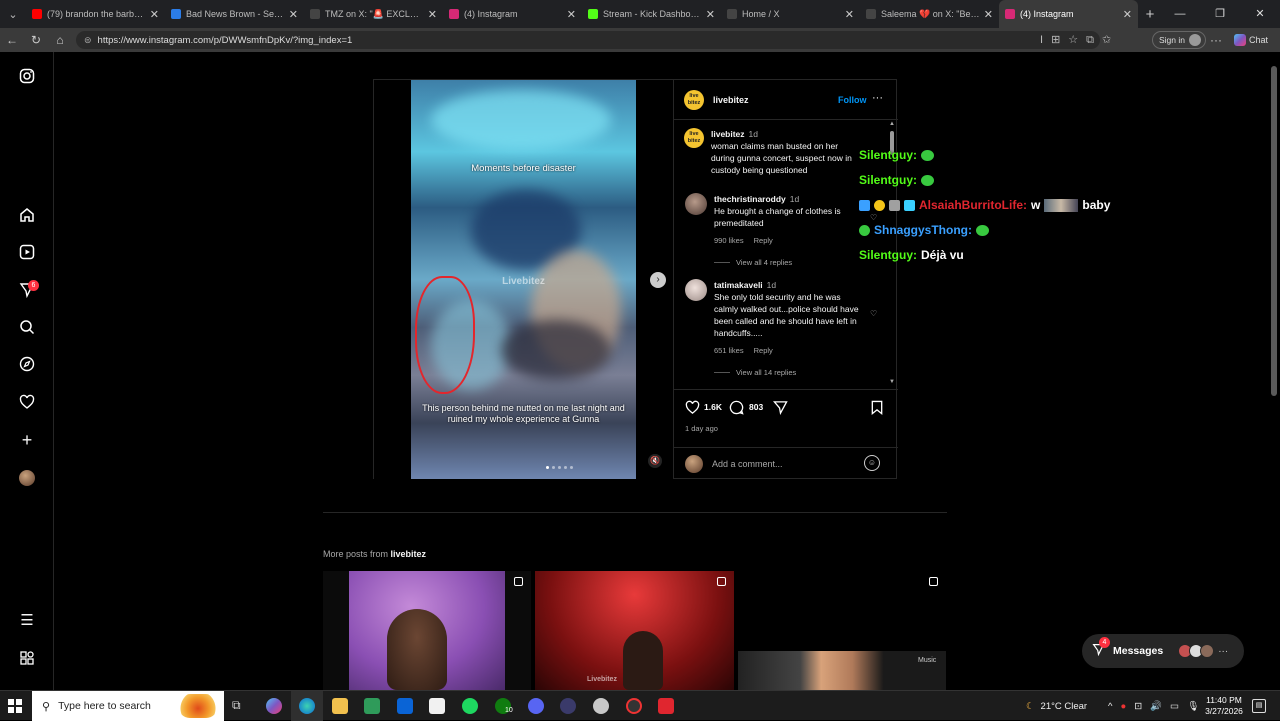 The height and width of the screenshot is (721, 1280). What do you see at coordinates (1110, 706) in the screenshot?
I see `tray-chevron-icon: ^` at bounding box center [1110, 706].